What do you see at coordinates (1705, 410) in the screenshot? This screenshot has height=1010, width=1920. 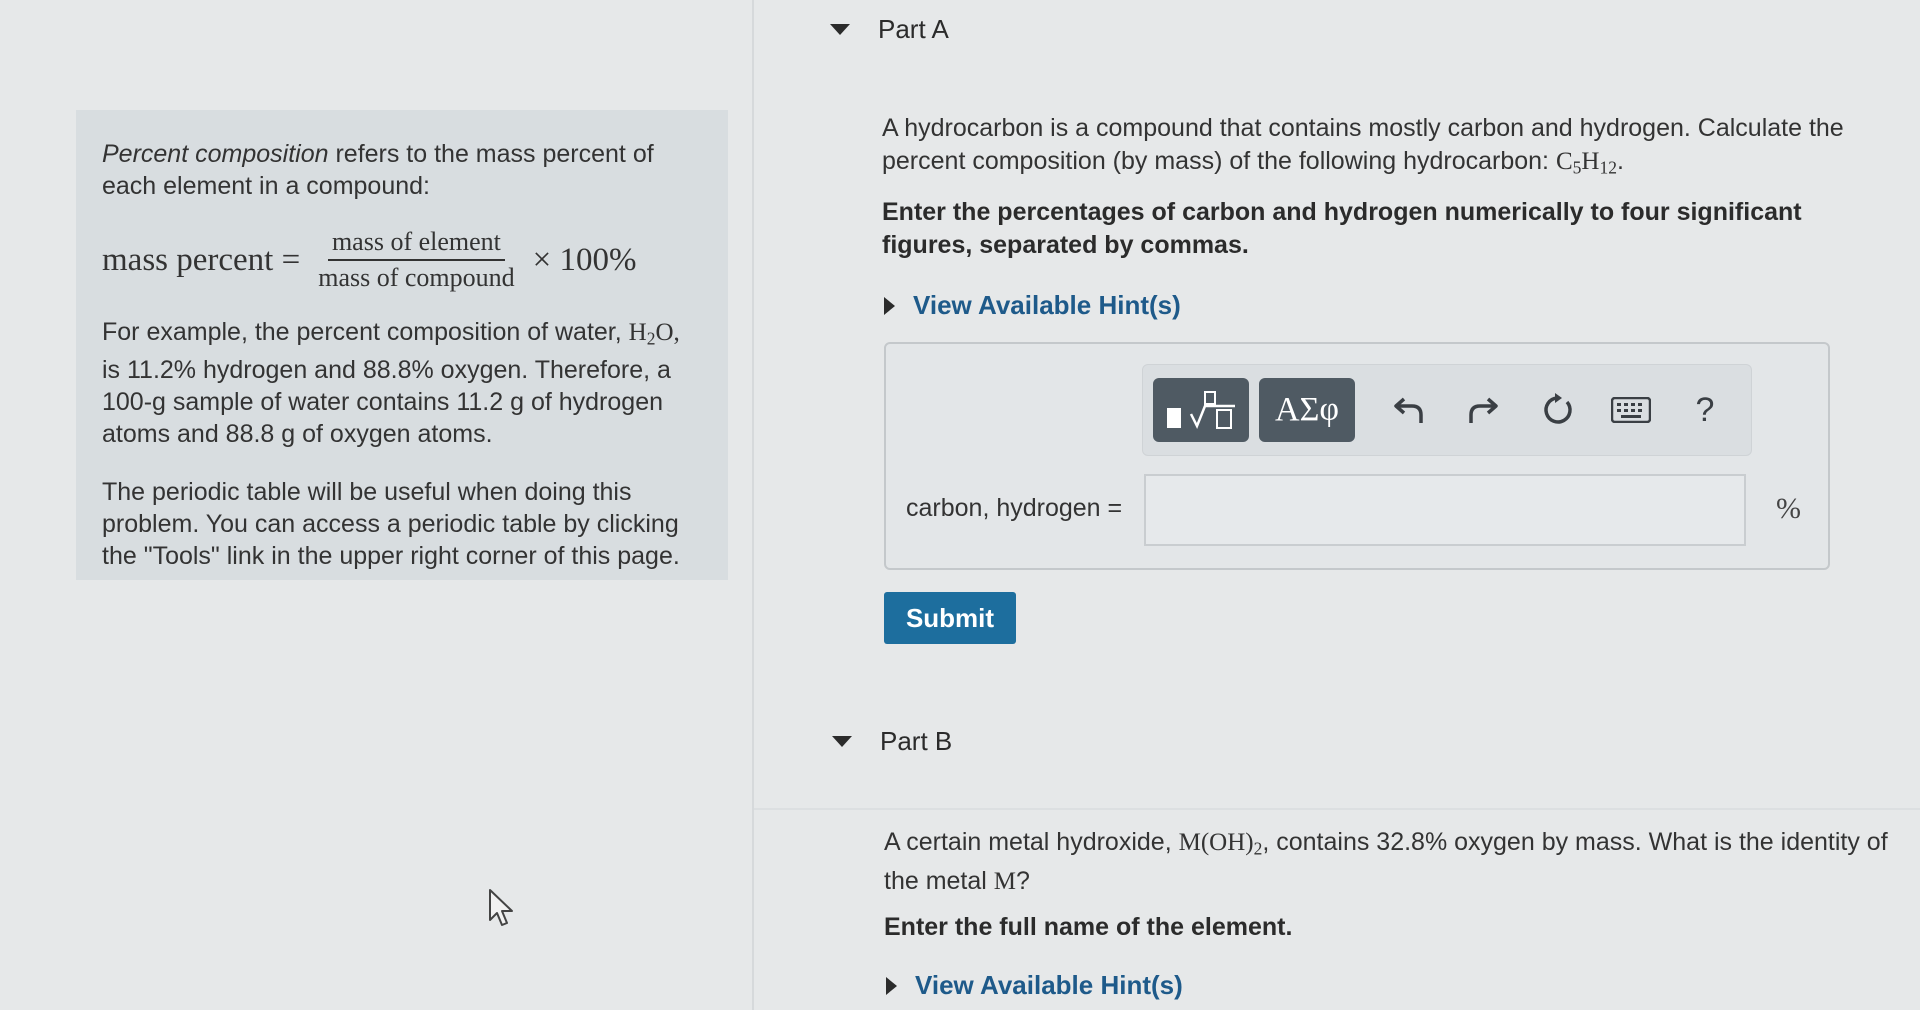 I see `help-icon: ?` at bounding box center [1705, 410].